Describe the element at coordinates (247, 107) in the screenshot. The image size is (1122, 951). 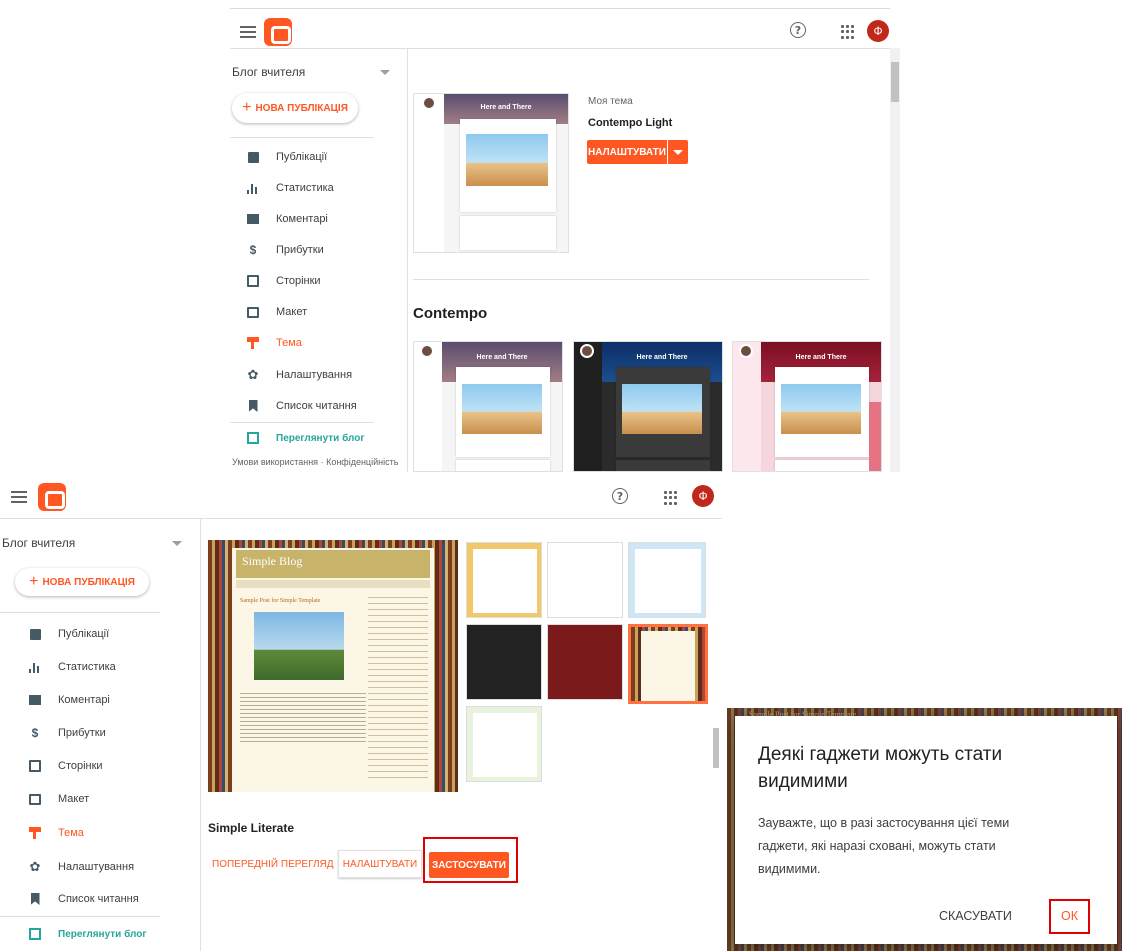
I see `plus-icon: +` at that location.